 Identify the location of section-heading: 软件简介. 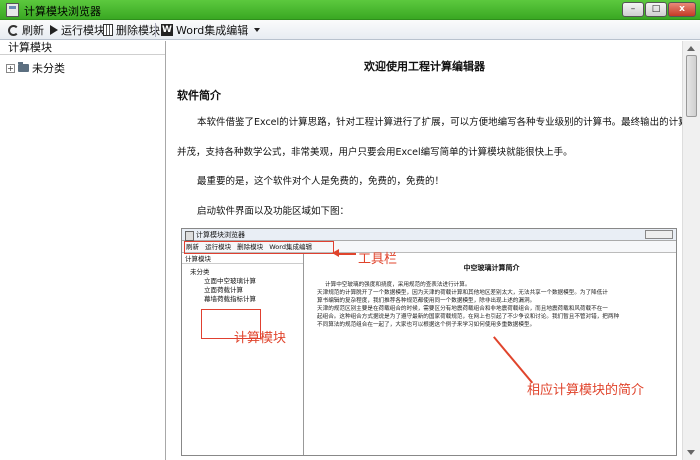
(199, 95).